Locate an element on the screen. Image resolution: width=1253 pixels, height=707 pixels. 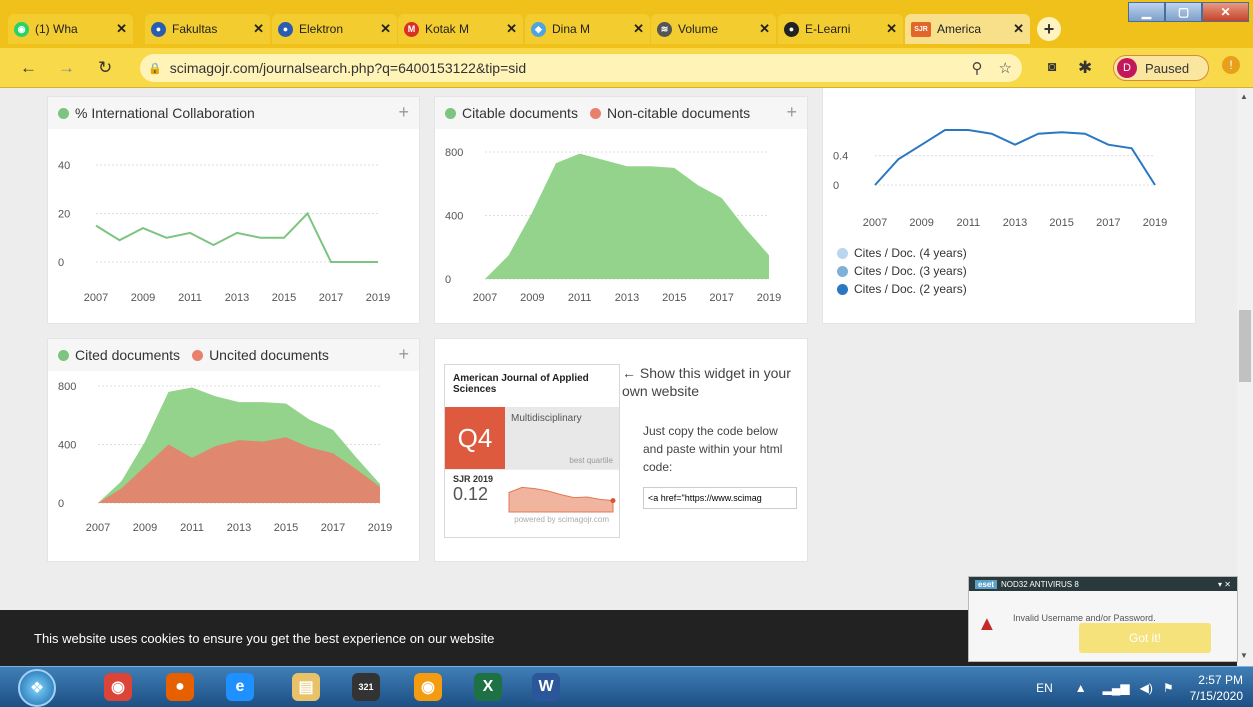
back-arrow-icon: ← is located at coordinates (28, 68).